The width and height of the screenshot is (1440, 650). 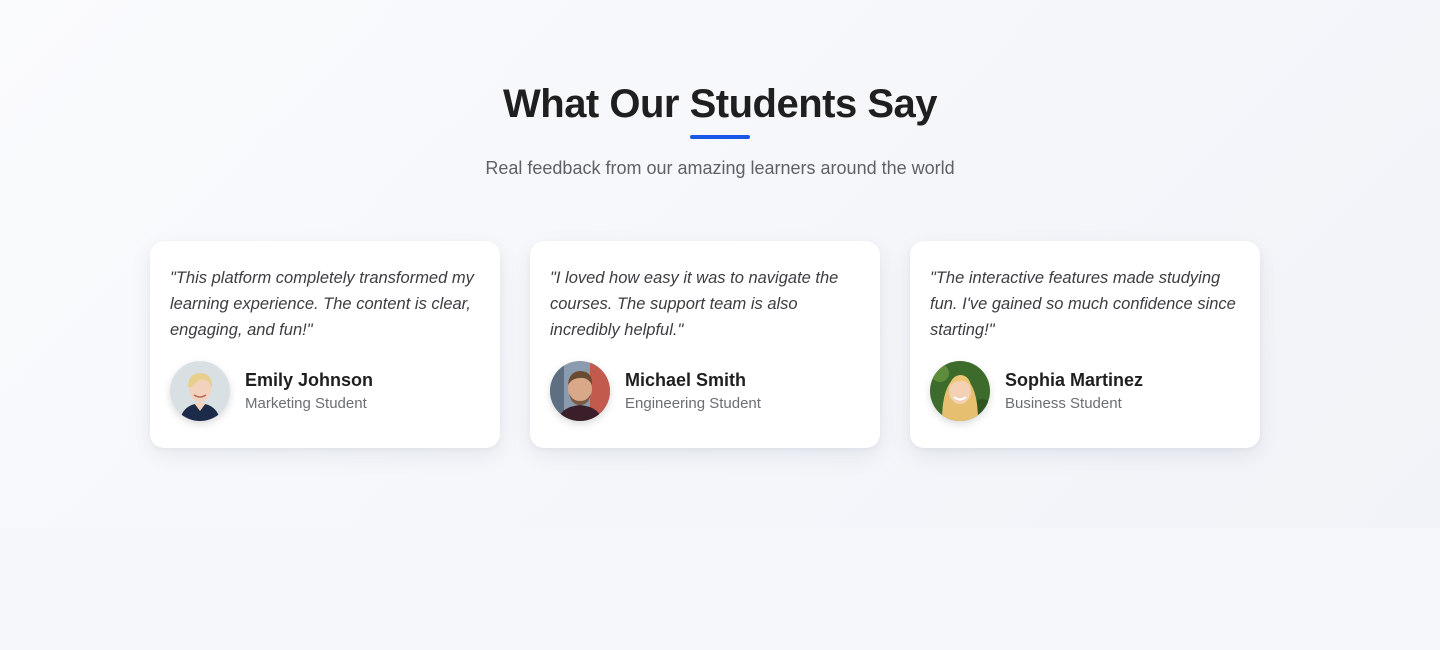 What do you see at coordinates (705, 391) in the screenshot?
I see `testimonial-author: Michael Smith Engineering Student` at bounding box center [705, 391].